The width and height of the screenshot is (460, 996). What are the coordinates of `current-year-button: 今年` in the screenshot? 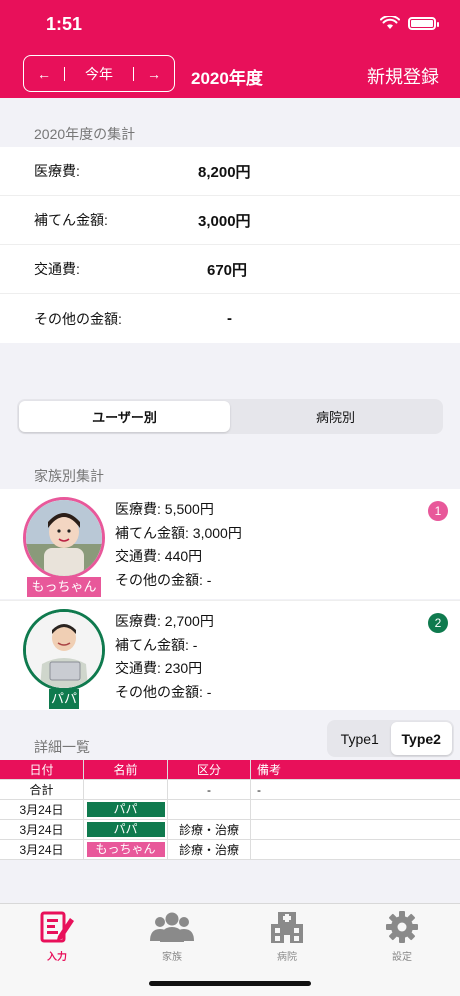 It's located at (99, 74).